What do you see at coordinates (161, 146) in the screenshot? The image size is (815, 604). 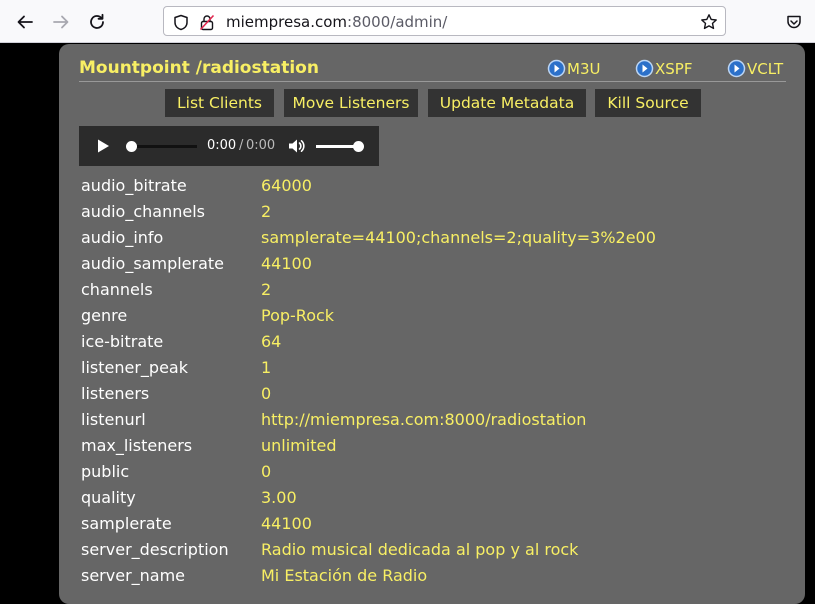 I see `seek-slider` at bounding box center [161, 146].